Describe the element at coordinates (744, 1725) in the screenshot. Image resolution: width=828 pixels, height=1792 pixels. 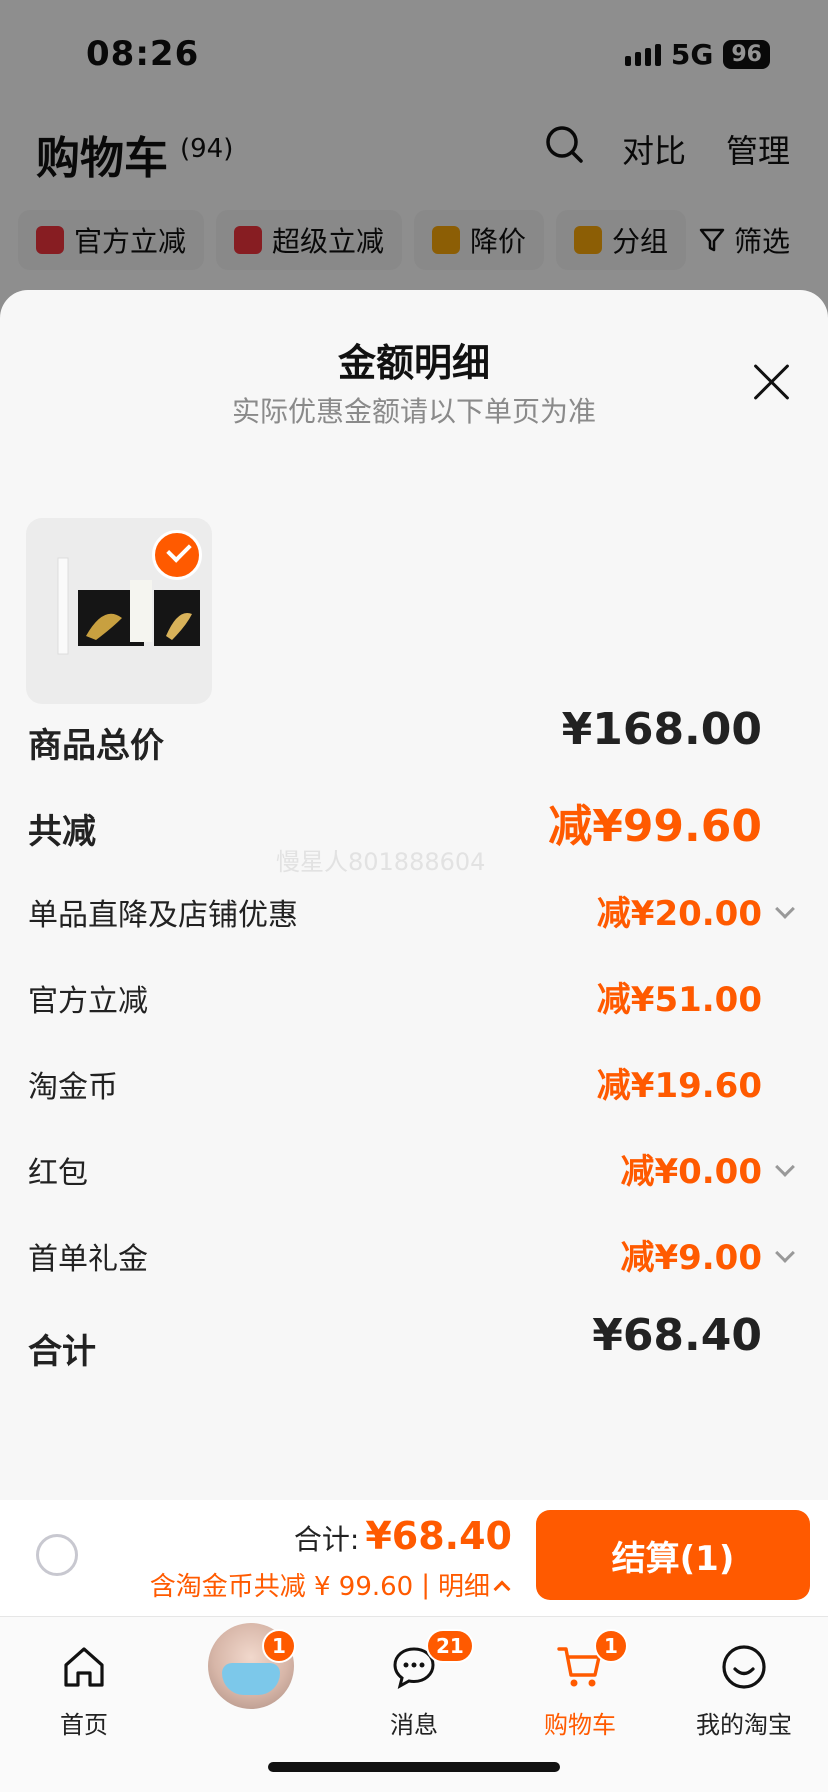
I see `tab-mine-label: 我的淘宝` at that location.